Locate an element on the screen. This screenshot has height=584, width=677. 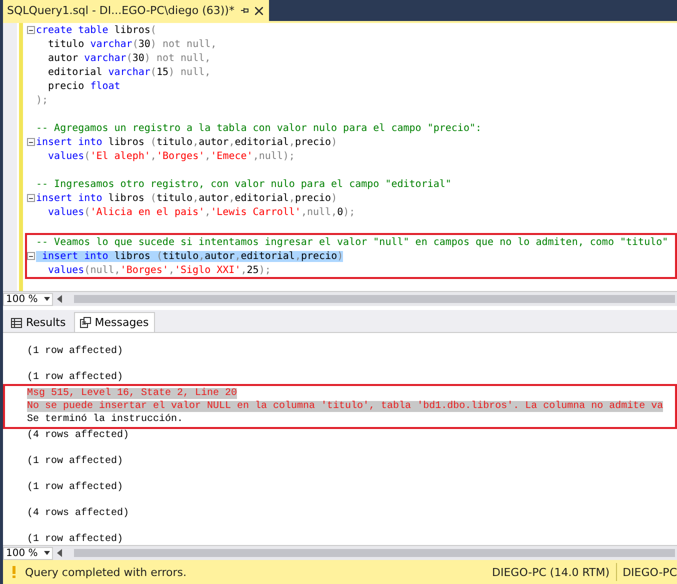
code-line: create table libros( is located at coordinates (91, 30).